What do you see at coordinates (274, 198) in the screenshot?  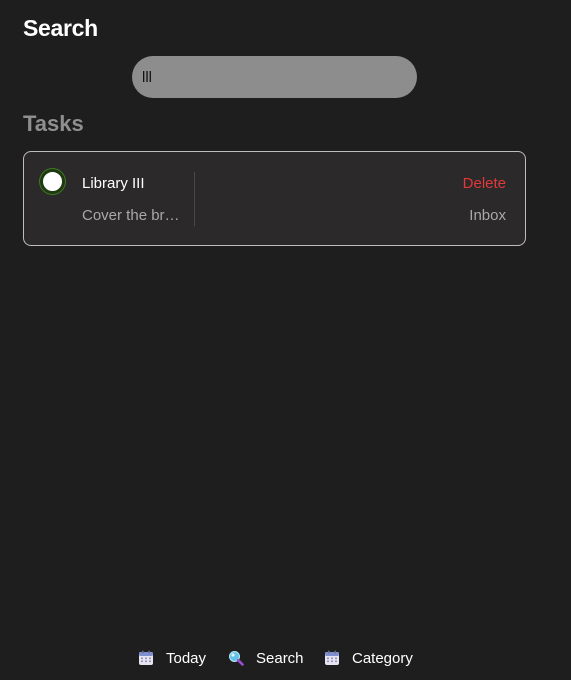 I see `task-card: Library III Cover the bri… Delete Inbox` at bounding box center [274, 198].